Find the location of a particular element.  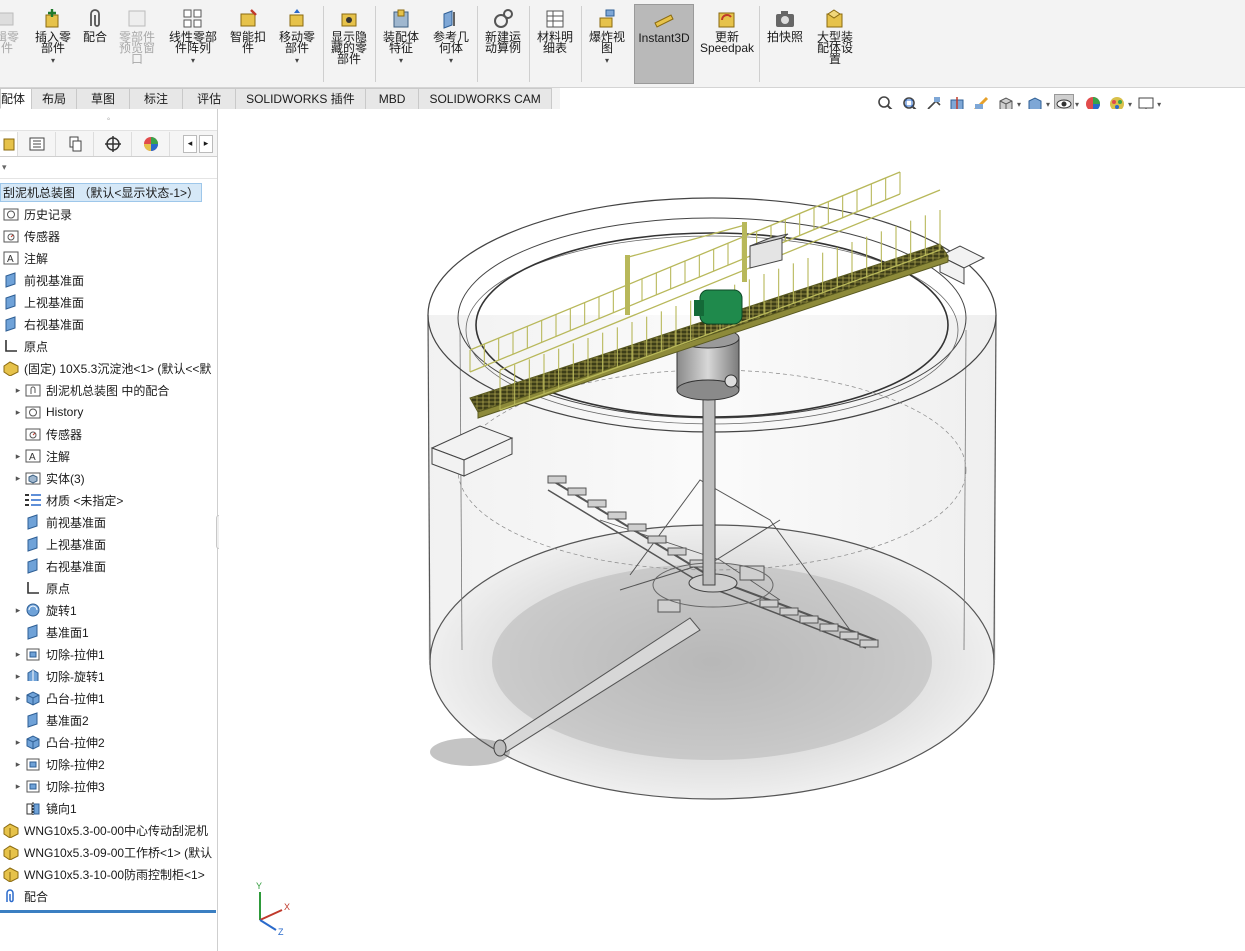

bill-of-materials-button: 材料明 细表 is located at coordinates (555, 44).